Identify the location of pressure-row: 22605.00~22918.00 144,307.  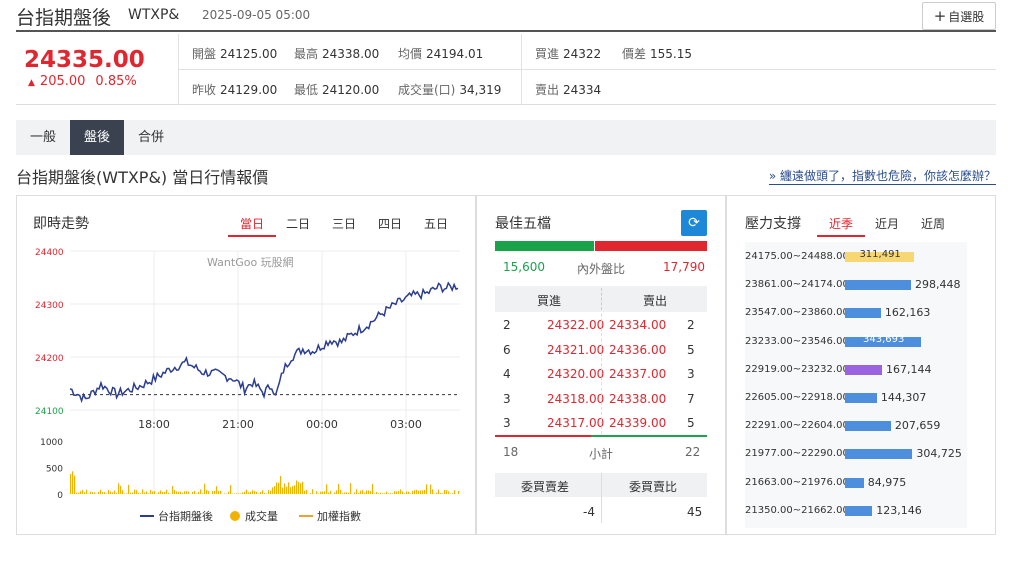
(855, 398).